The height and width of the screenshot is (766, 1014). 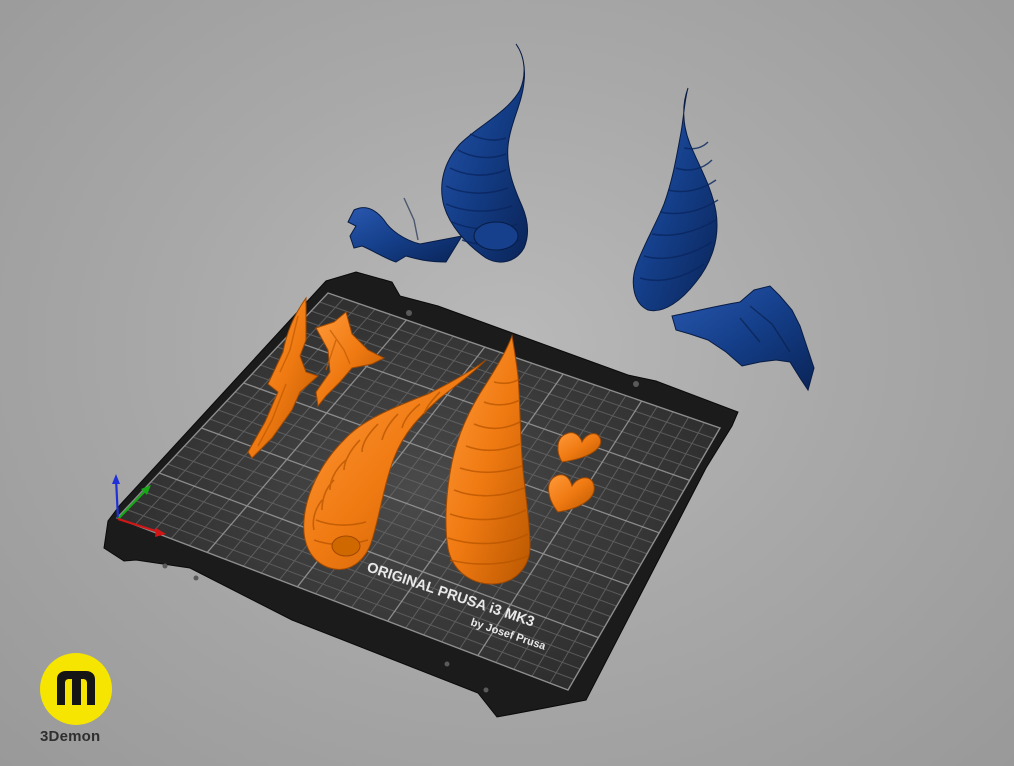 What do you see at coordinates (743, 338) in the screenshot?
I see `blue-wing-right` at bounding box center [743, 338].